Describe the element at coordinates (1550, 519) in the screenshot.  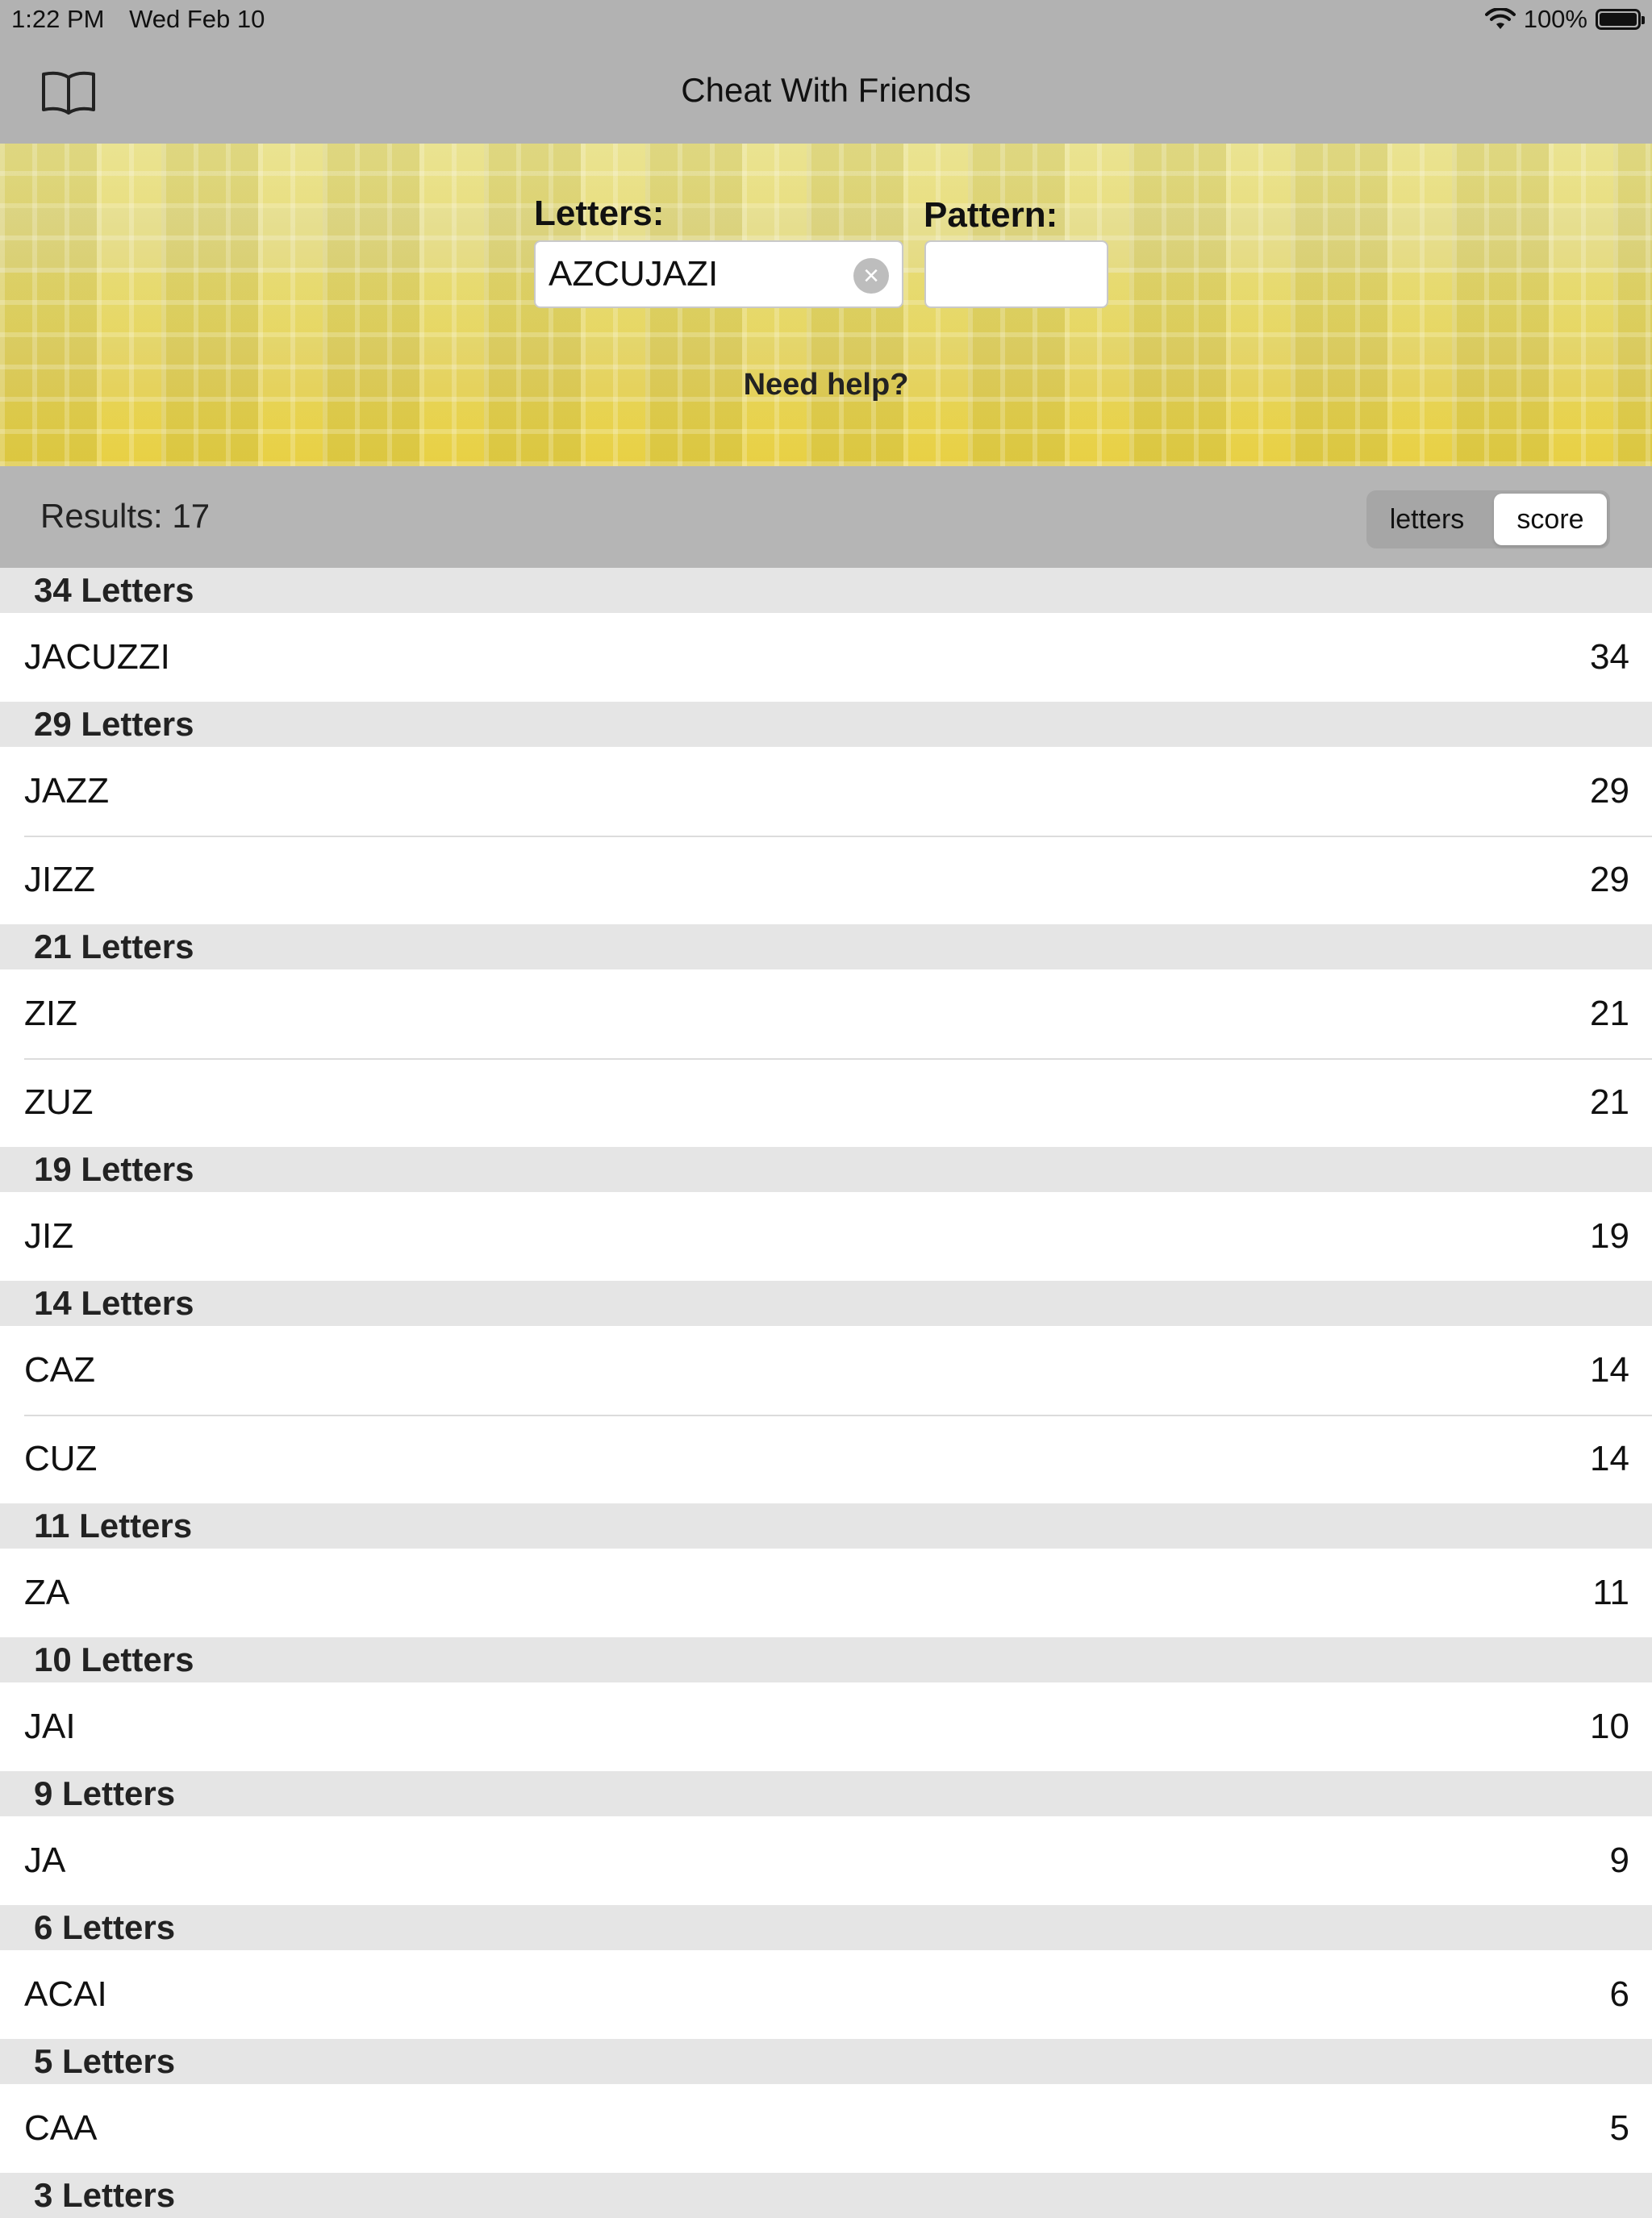
I see `sort-score-button: score` at that location.